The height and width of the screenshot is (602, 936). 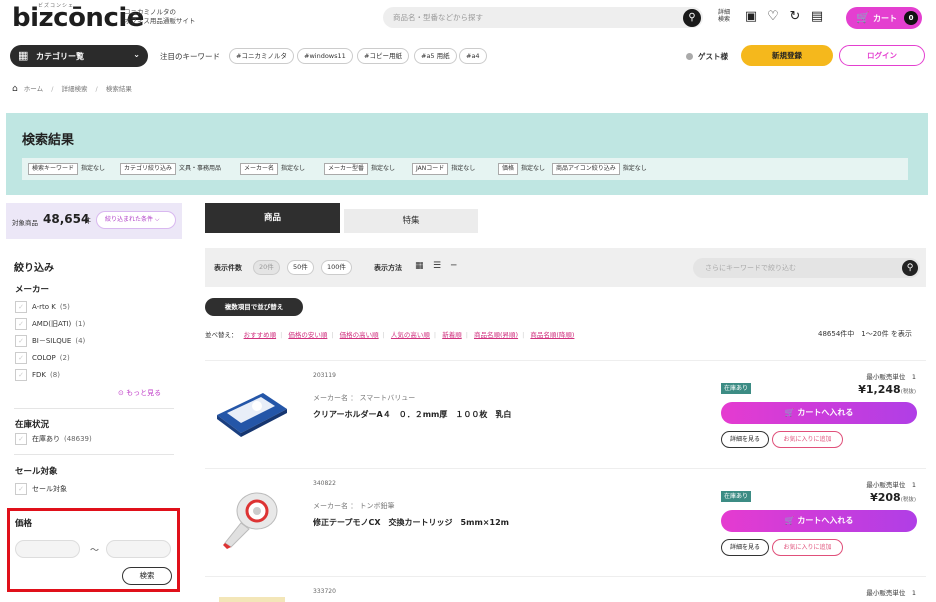 I want to click on maker-checkbox: ✓ AMD(旧ATI) (1), so click(x=50, y=324).